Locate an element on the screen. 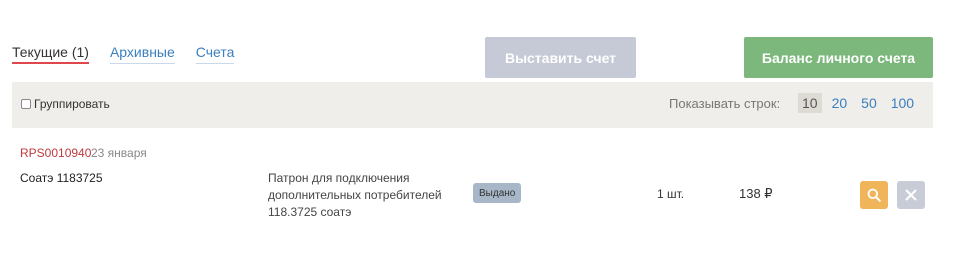 Image resolution: width=960 pixels, height=260 pixels. description-line: 118.3725 соатэ is located at coordinates (310, 212).